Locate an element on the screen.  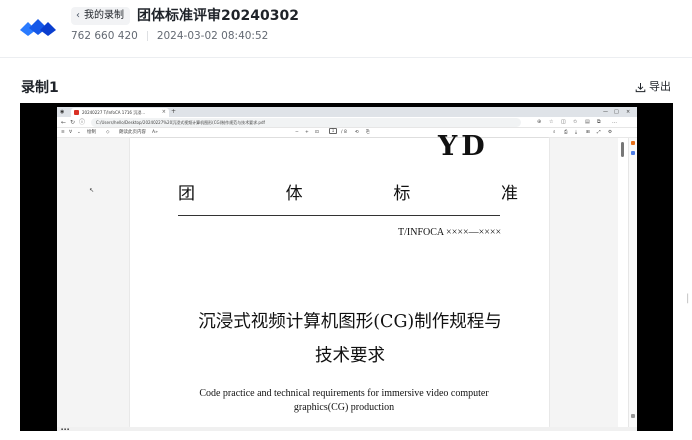
chevron-left-icon: ‹ is located at coordinates (78, 15).